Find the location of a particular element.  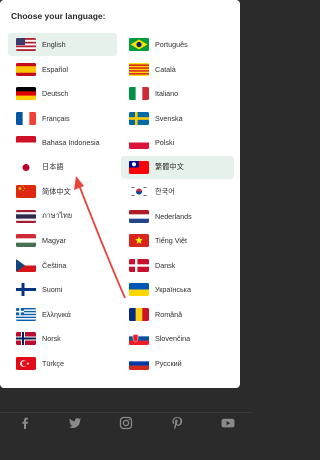

flag-no-icon is located at coordinates (26, 338).